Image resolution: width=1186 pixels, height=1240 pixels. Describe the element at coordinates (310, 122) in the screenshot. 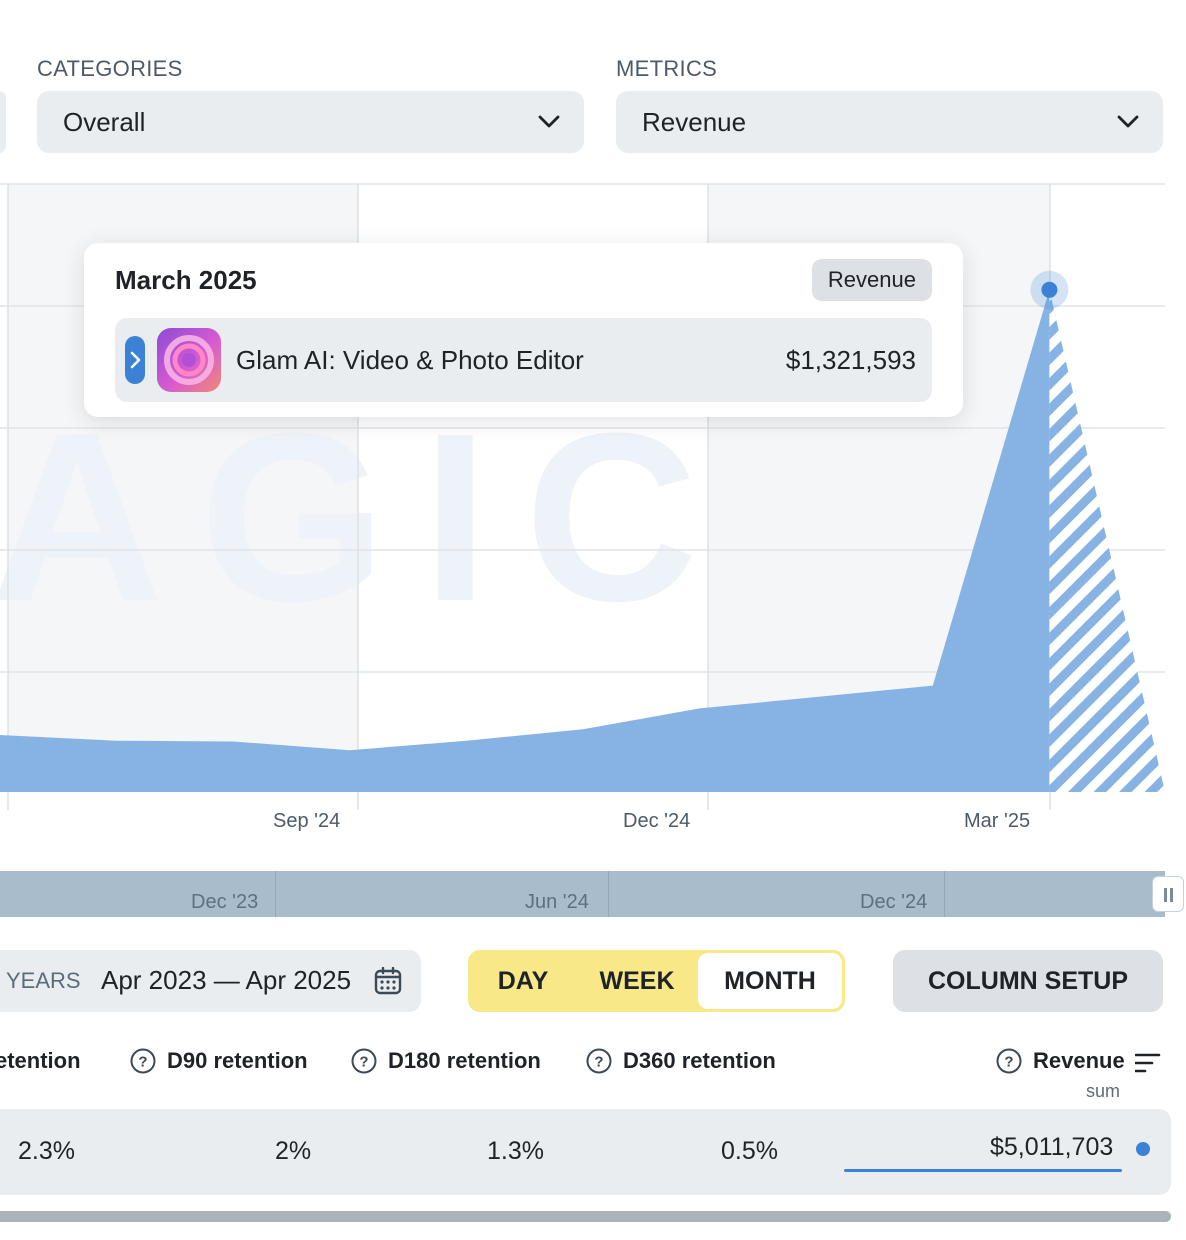

I see `categories-select: Overall` at that location.